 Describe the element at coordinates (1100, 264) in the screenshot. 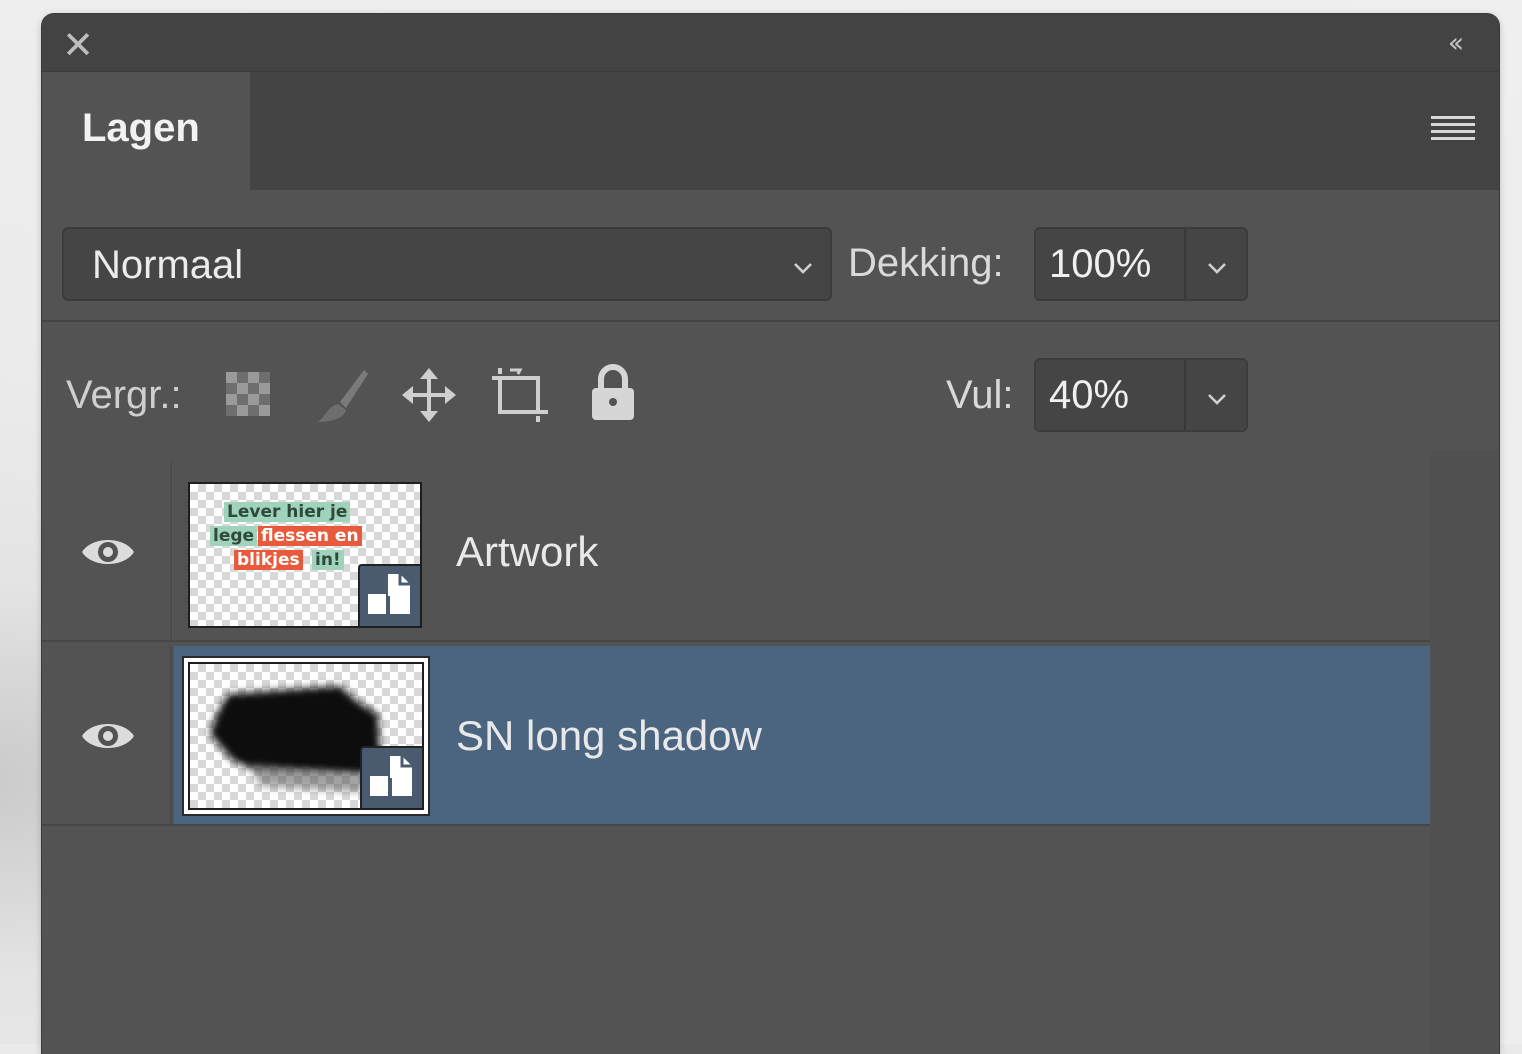

I see `opacity-value: 100%` at that location.